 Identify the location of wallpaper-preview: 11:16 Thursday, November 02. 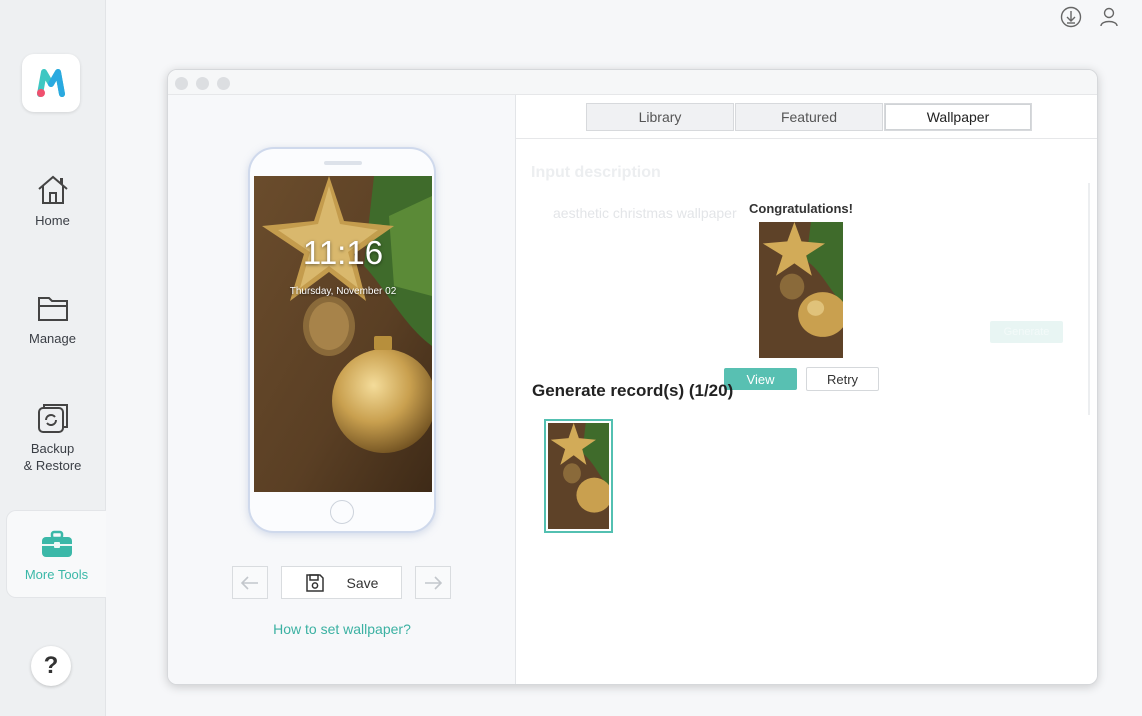
(343, 334).